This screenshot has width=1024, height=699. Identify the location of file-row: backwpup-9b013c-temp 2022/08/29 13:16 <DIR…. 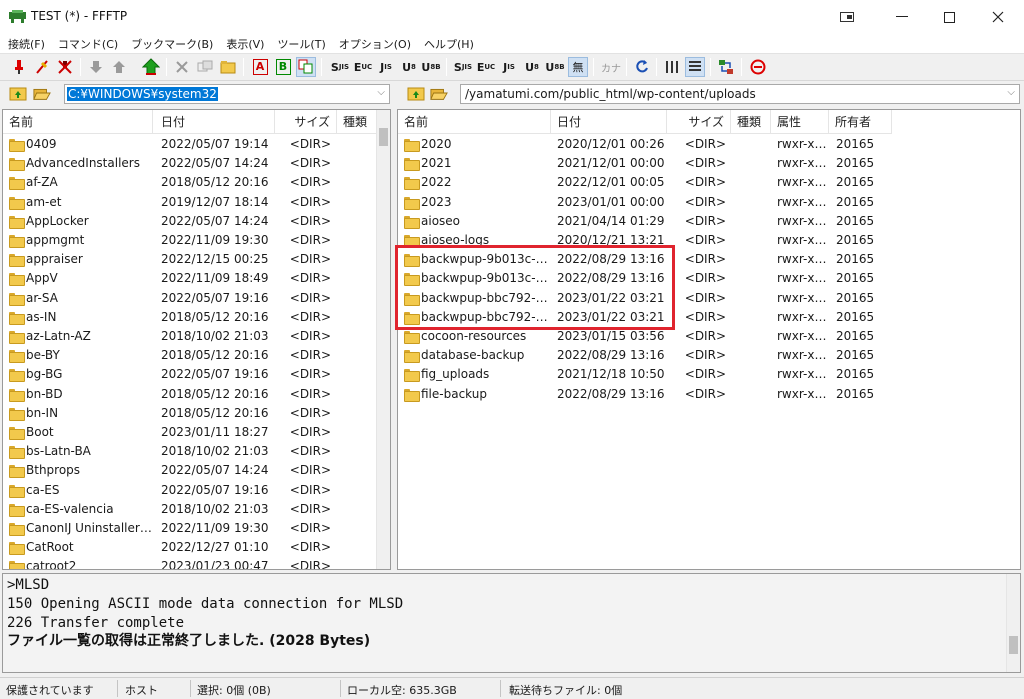
(708, 279).